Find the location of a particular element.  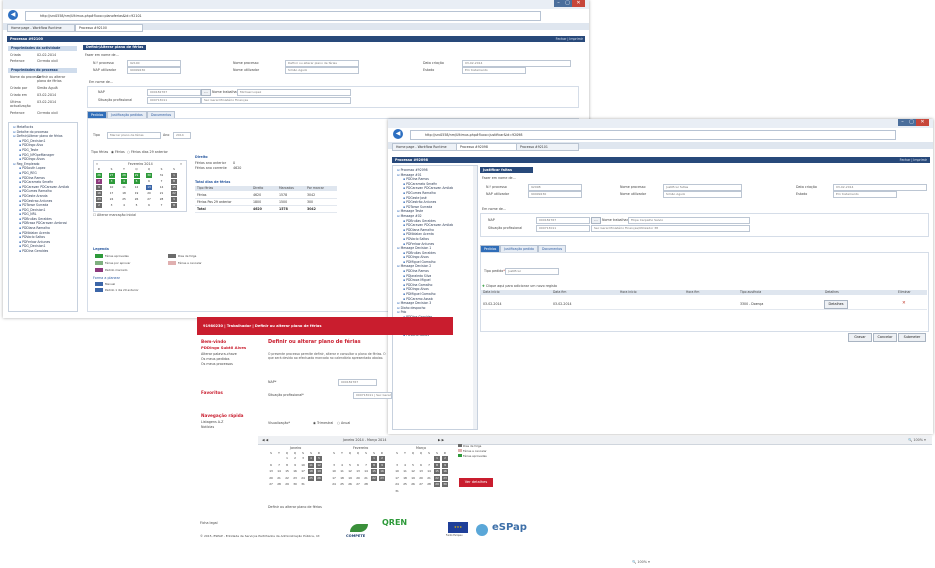

radio-anual: ○ Anual is located at coordinates (343, 423).